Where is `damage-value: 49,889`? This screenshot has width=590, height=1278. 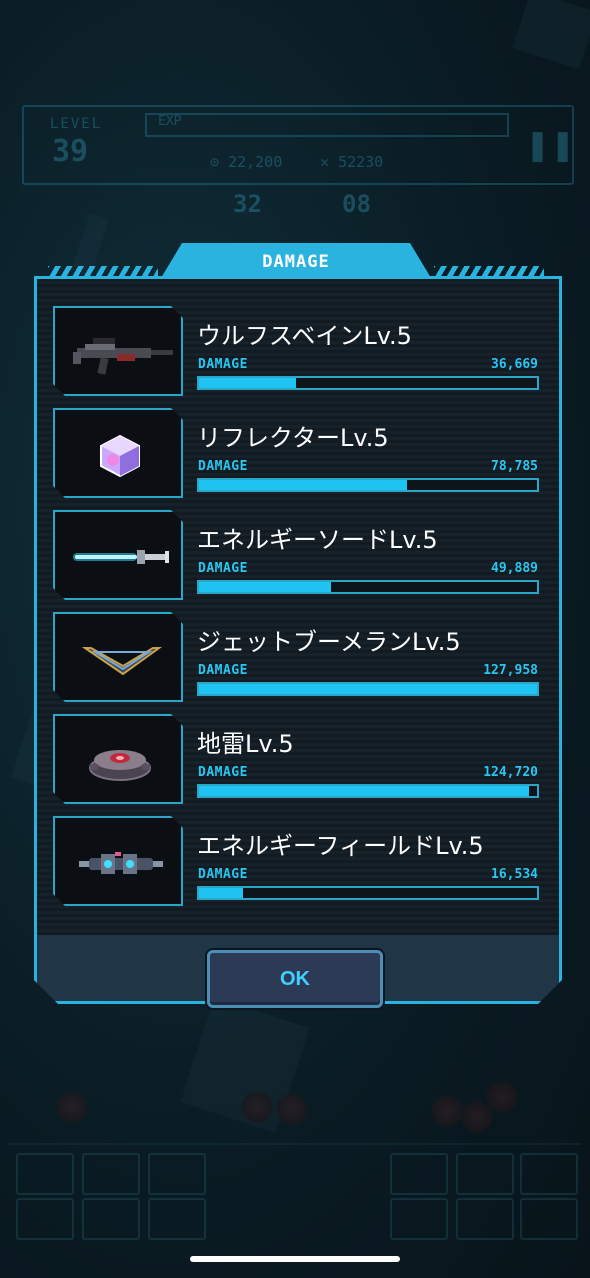 damage-value: 49,889 is located at coordinates (514, 568).